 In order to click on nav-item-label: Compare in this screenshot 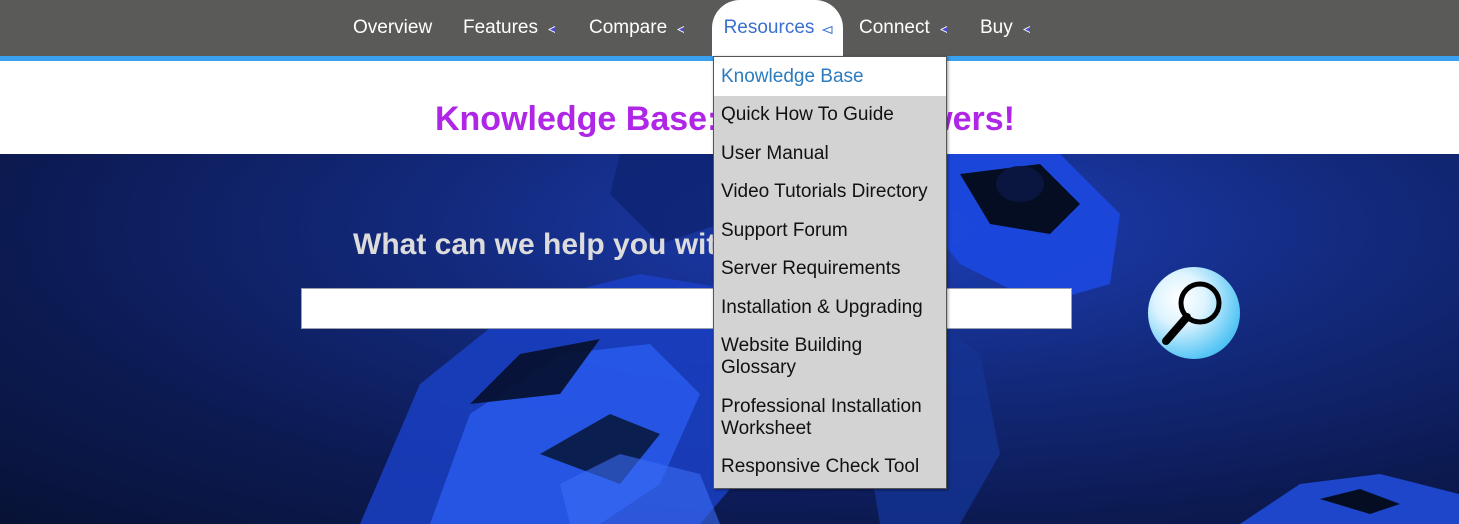, I will do `click(628, 27)`.